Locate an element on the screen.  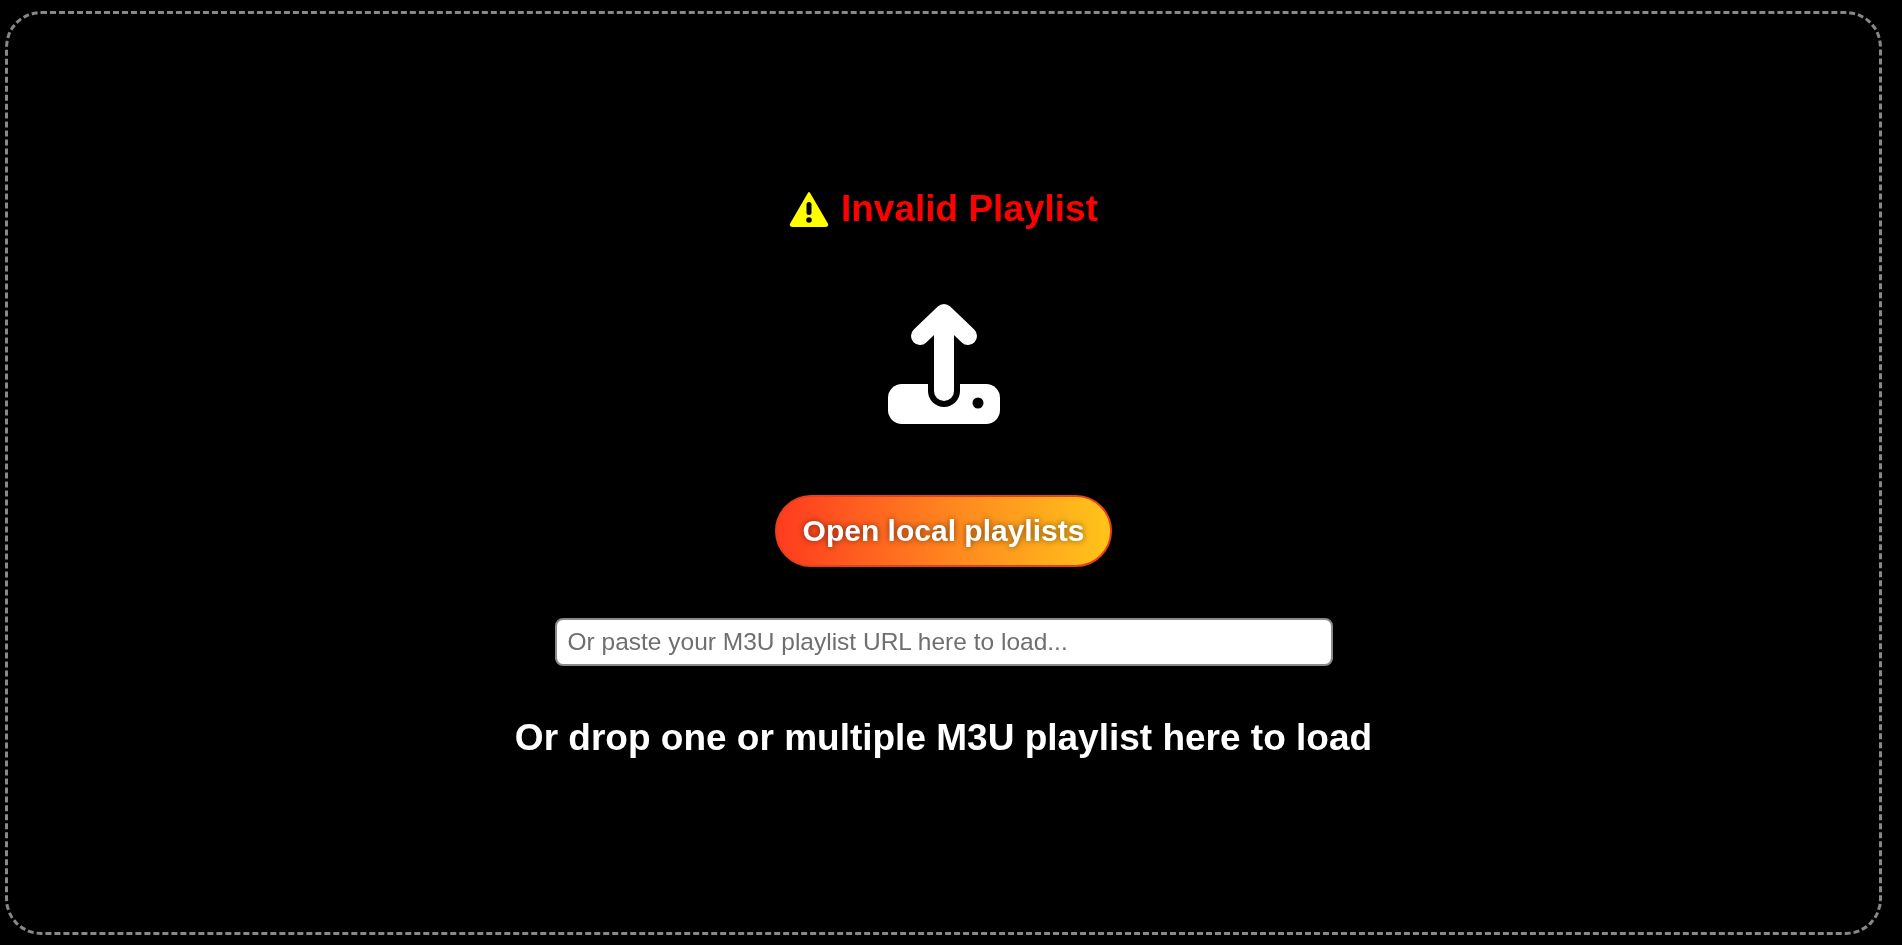
drop-hint: Or drop one or multiple M3U playlist here to load is located at coordinates (943, 737).